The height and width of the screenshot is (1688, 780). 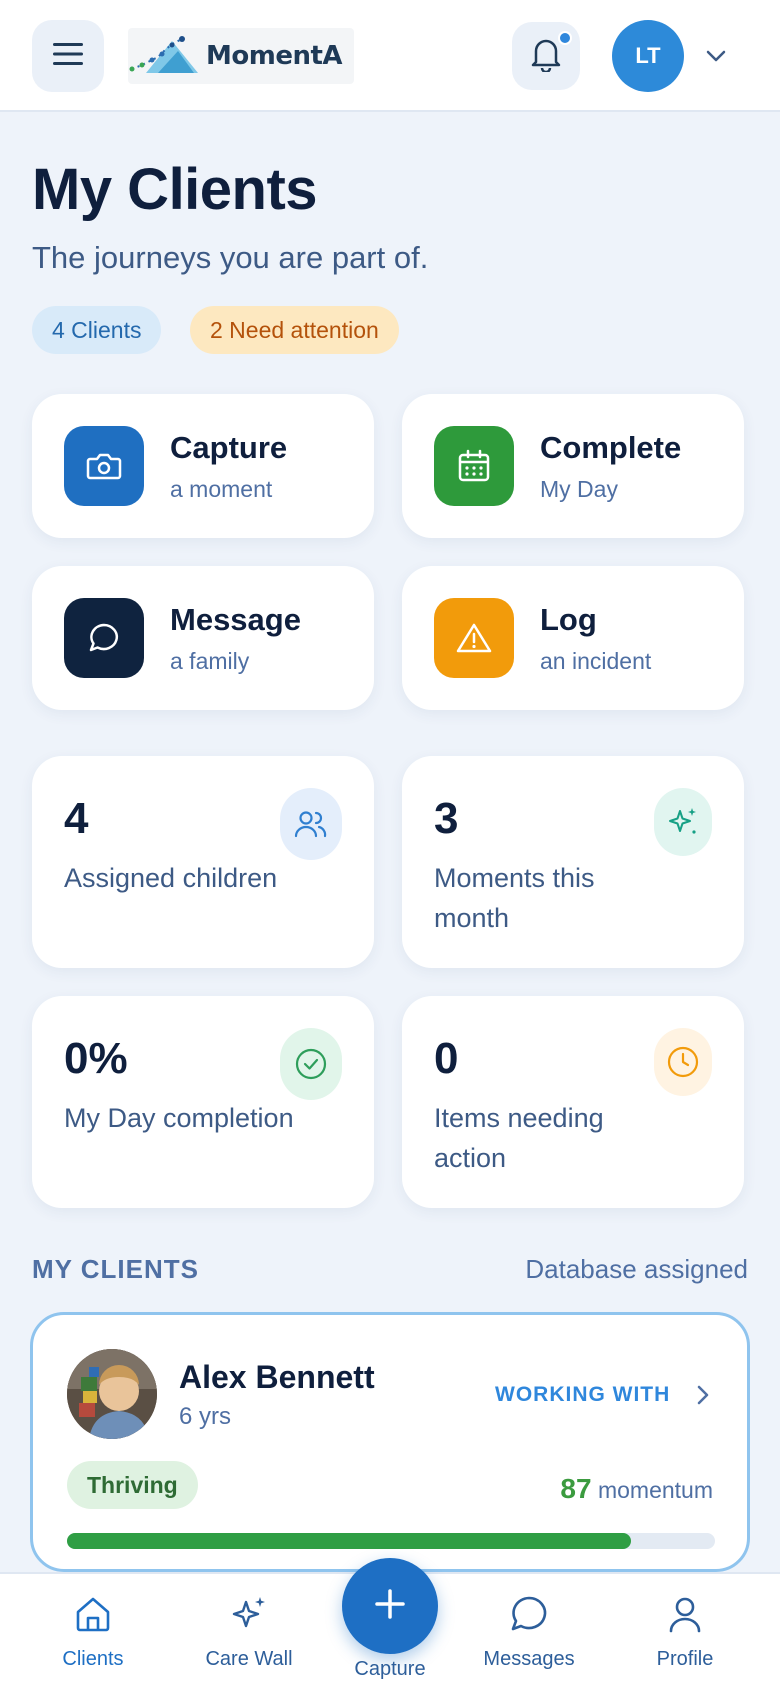 I want to click on client-status-badge: Thriving, so click(x=132, y=1485).